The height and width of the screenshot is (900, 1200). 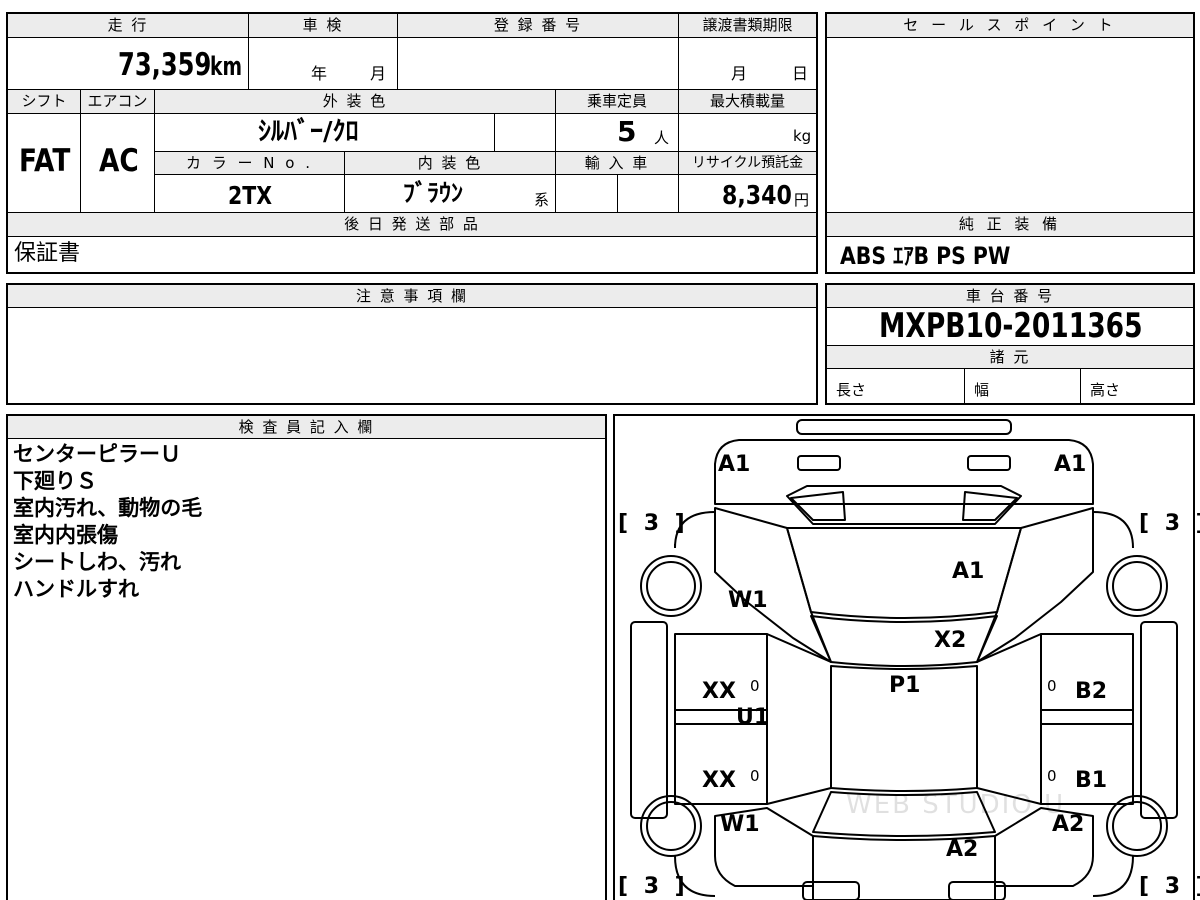 I want to click on recycle-fee-value: 8,340, so click(x=757, y=196).